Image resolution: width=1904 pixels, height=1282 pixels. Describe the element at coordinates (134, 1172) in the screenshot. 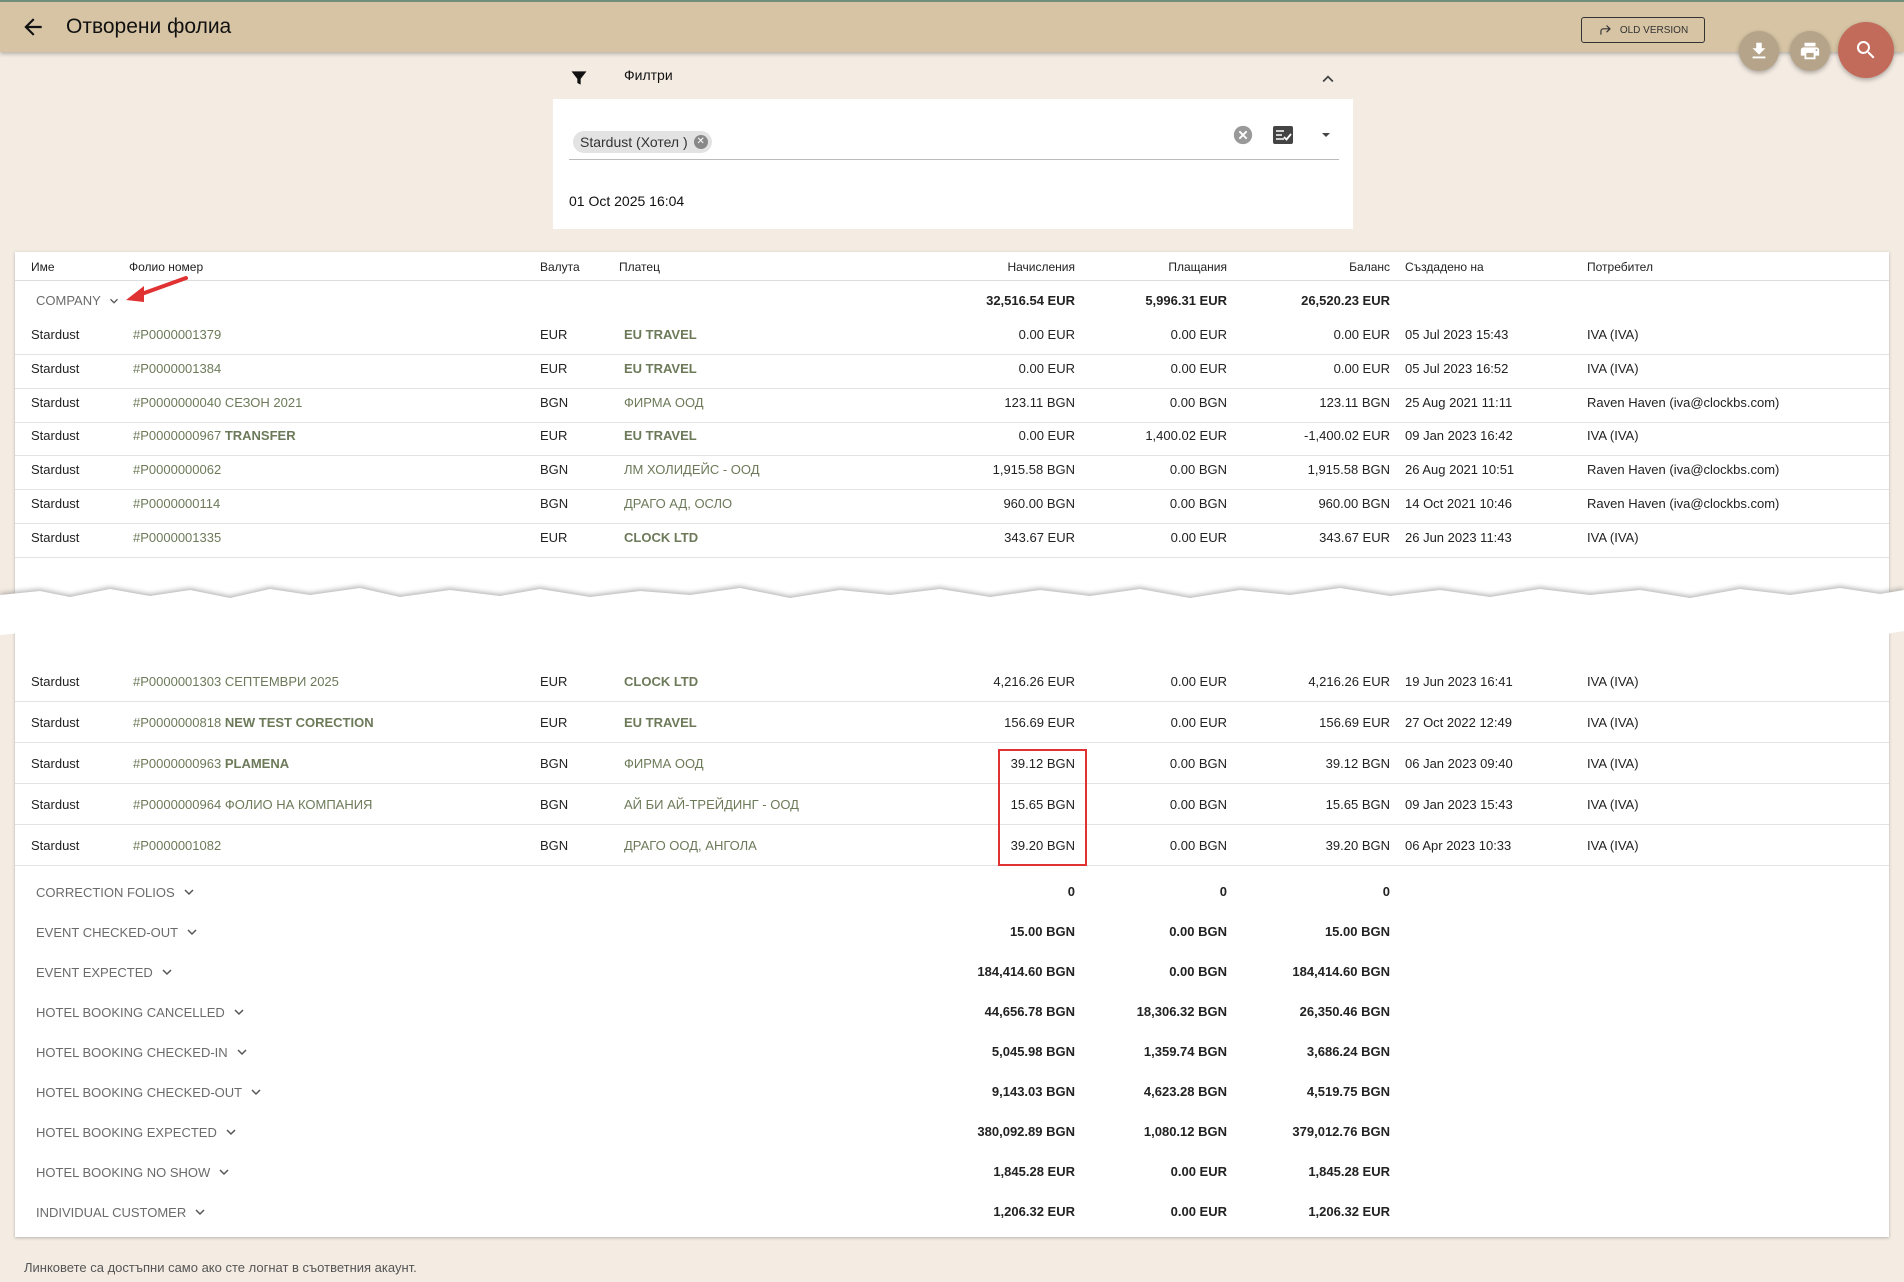

I see `group-toggle: HOTEL BOOKING NO SHOW` at that location.